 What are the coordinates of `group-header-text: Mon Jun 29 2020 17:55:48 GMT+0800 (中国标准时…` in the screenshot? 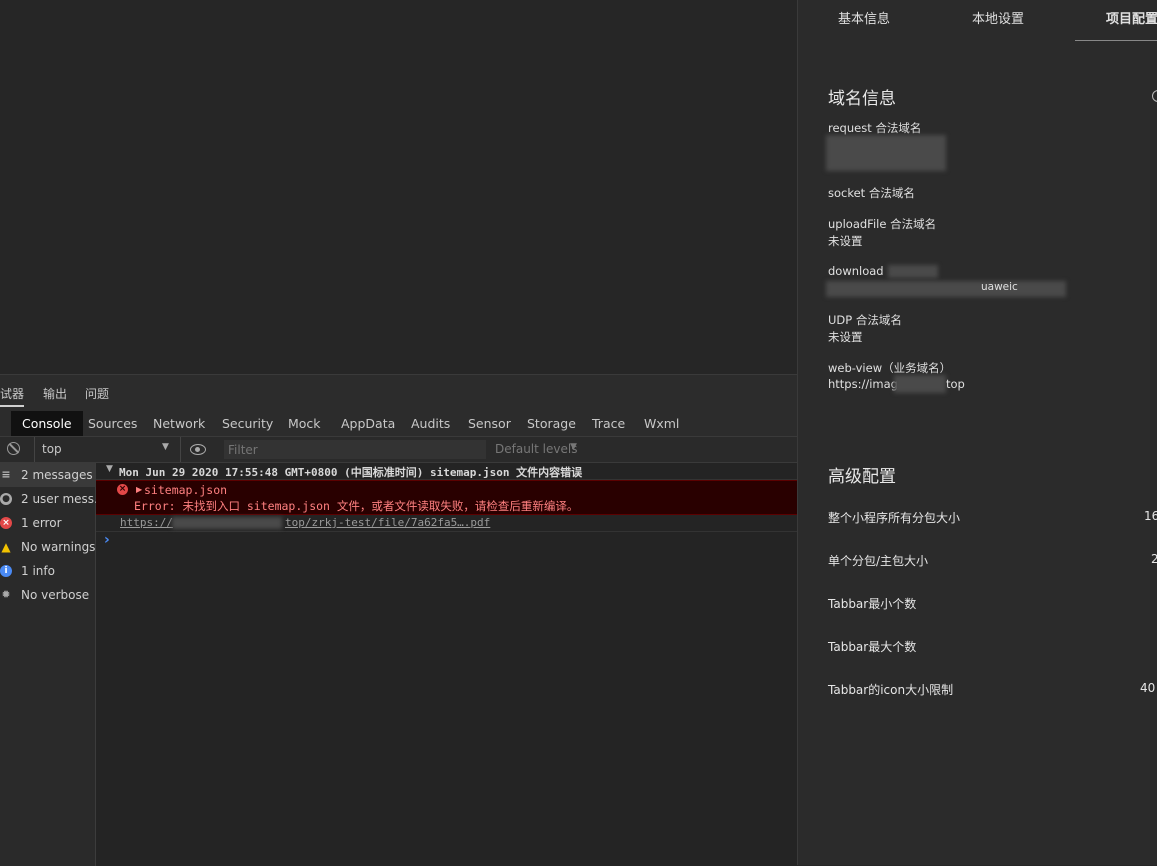 It's located at (351, 472).